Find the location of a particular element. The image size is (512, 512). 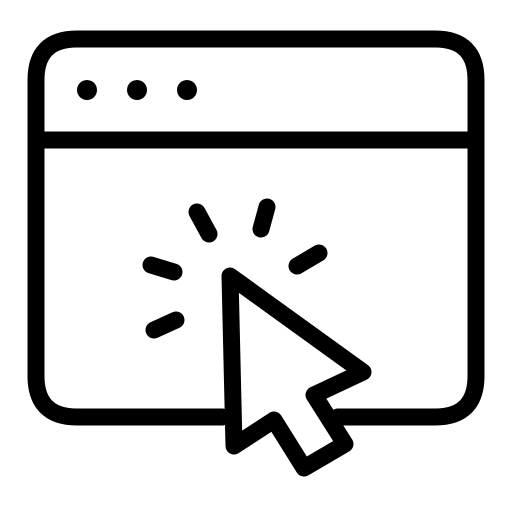

burst-line-right is located at coordinates (308, 259).